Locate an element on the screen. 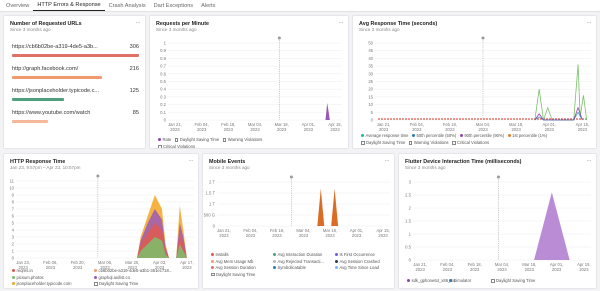  y-tick-label: 3 is located at coordinates (13, 237).